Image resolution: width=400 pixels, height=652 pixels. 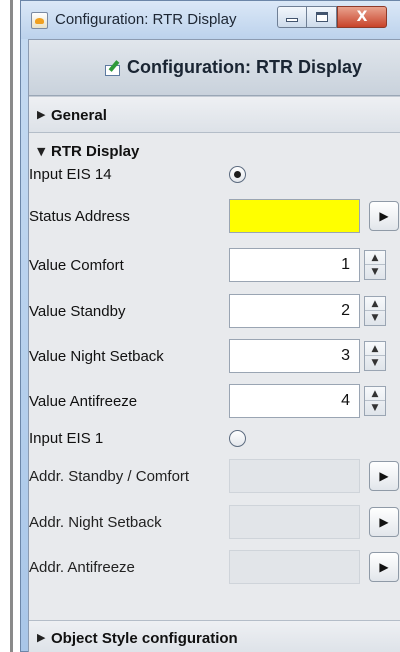 I want to click on value-standby-label: Value Standby, so click(x=77, y=311).